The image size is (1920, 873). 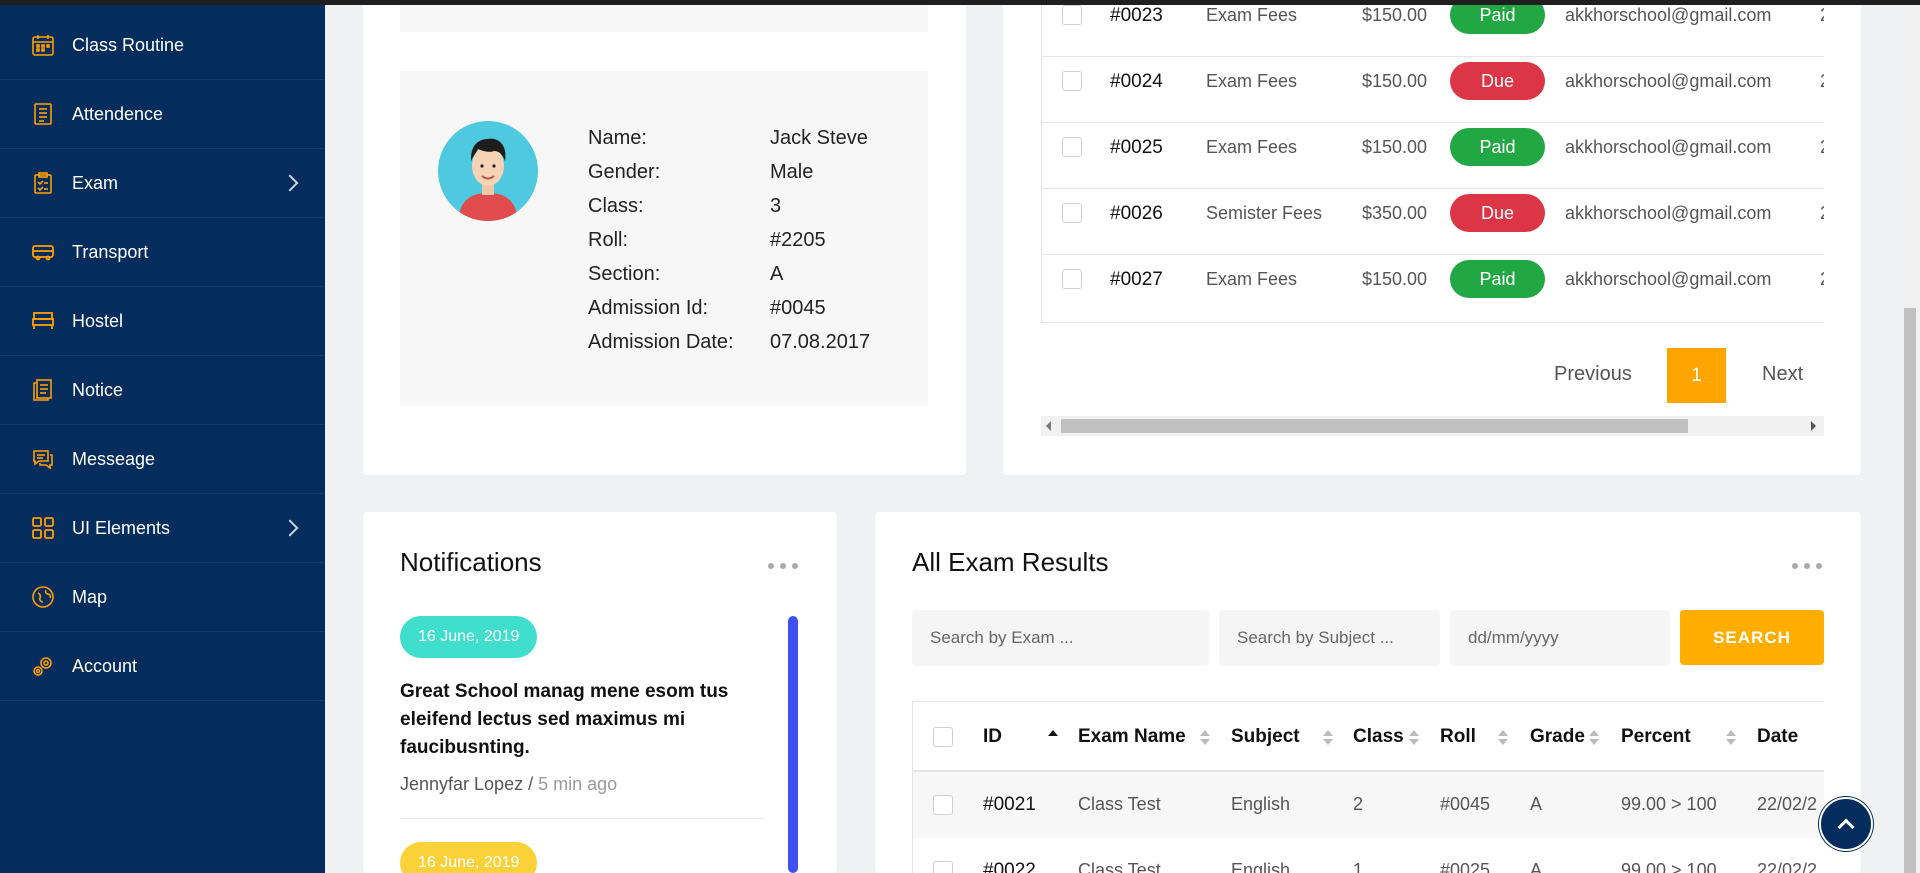 What do you see at coordinates (162, 666) in the screenshot?
I see `sidebar-item-account: Account` at bounding box center [162, 666].